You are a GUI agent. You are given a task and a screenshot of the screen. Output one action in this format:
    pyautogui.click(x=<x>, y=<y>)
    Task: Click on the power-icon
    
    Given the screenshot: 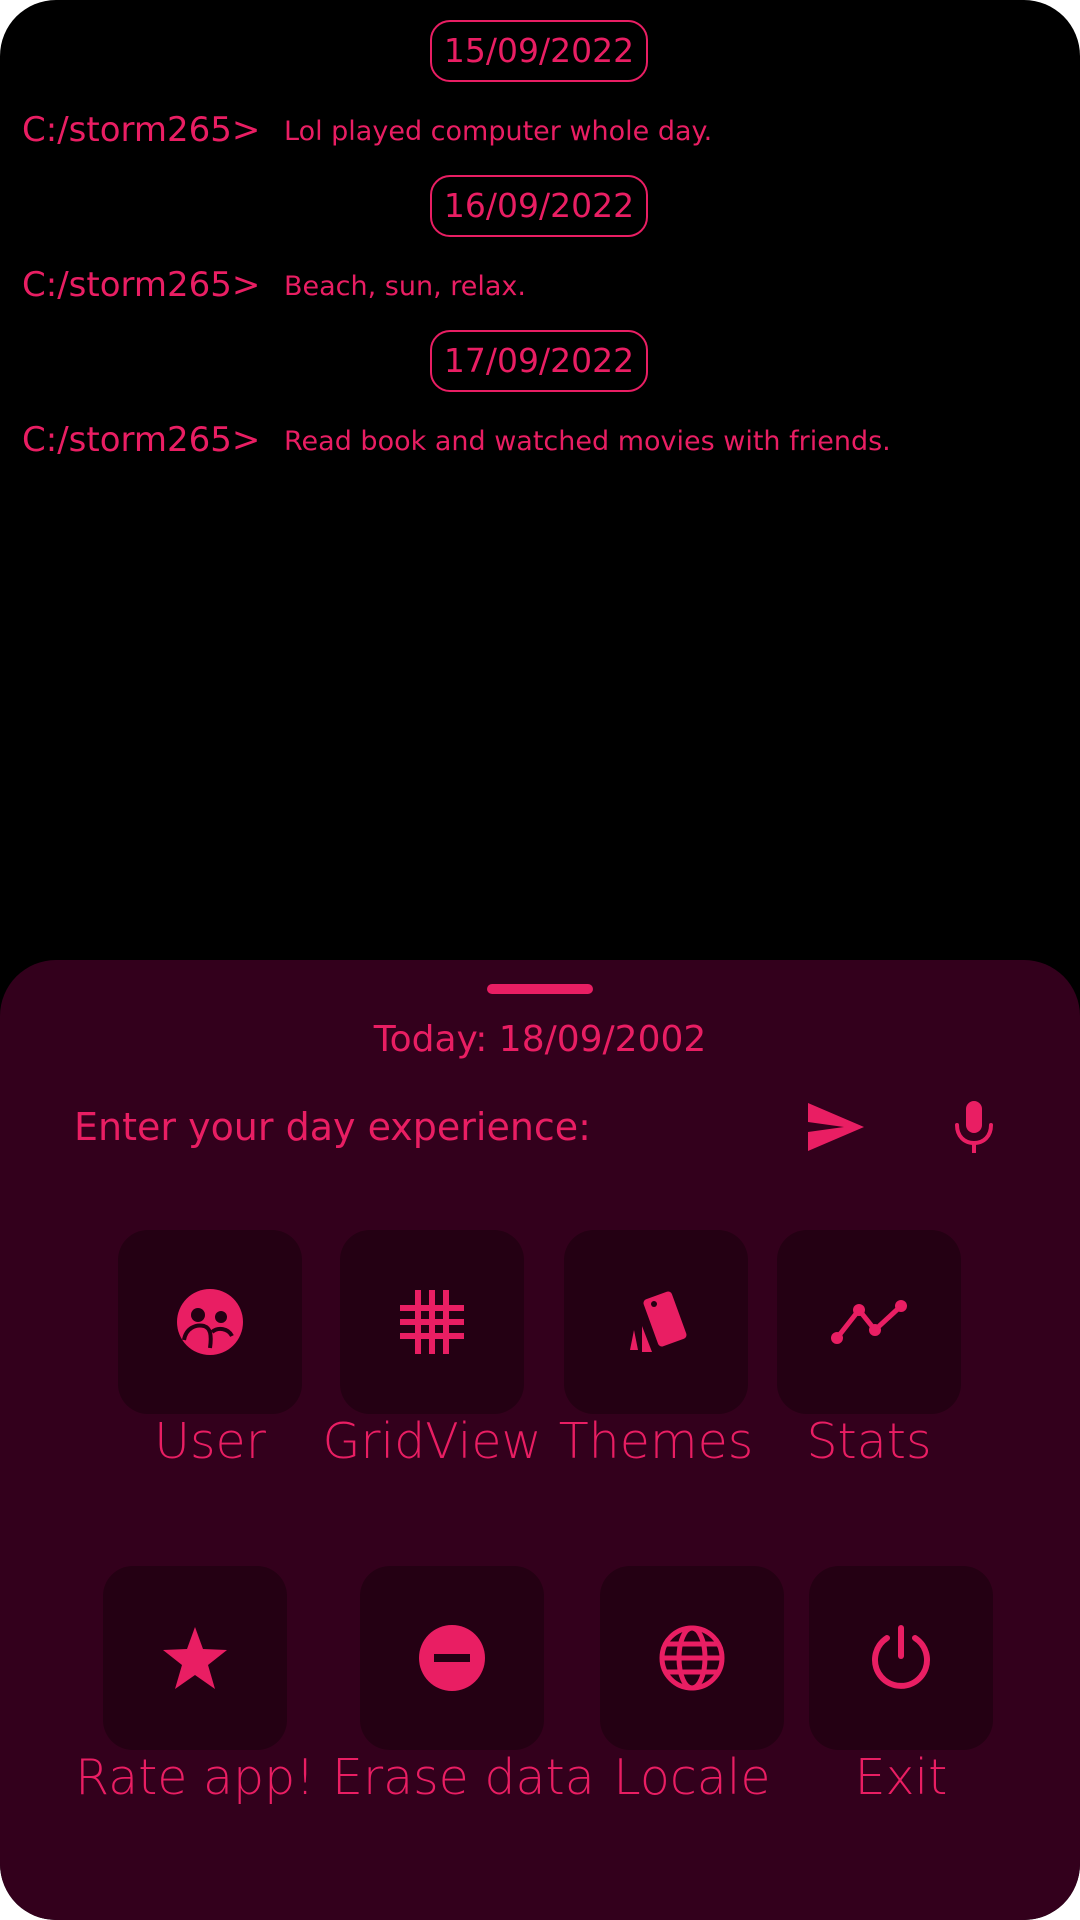 What is the action you would take?
    pyautogui.click(x=901, y=1657)
    